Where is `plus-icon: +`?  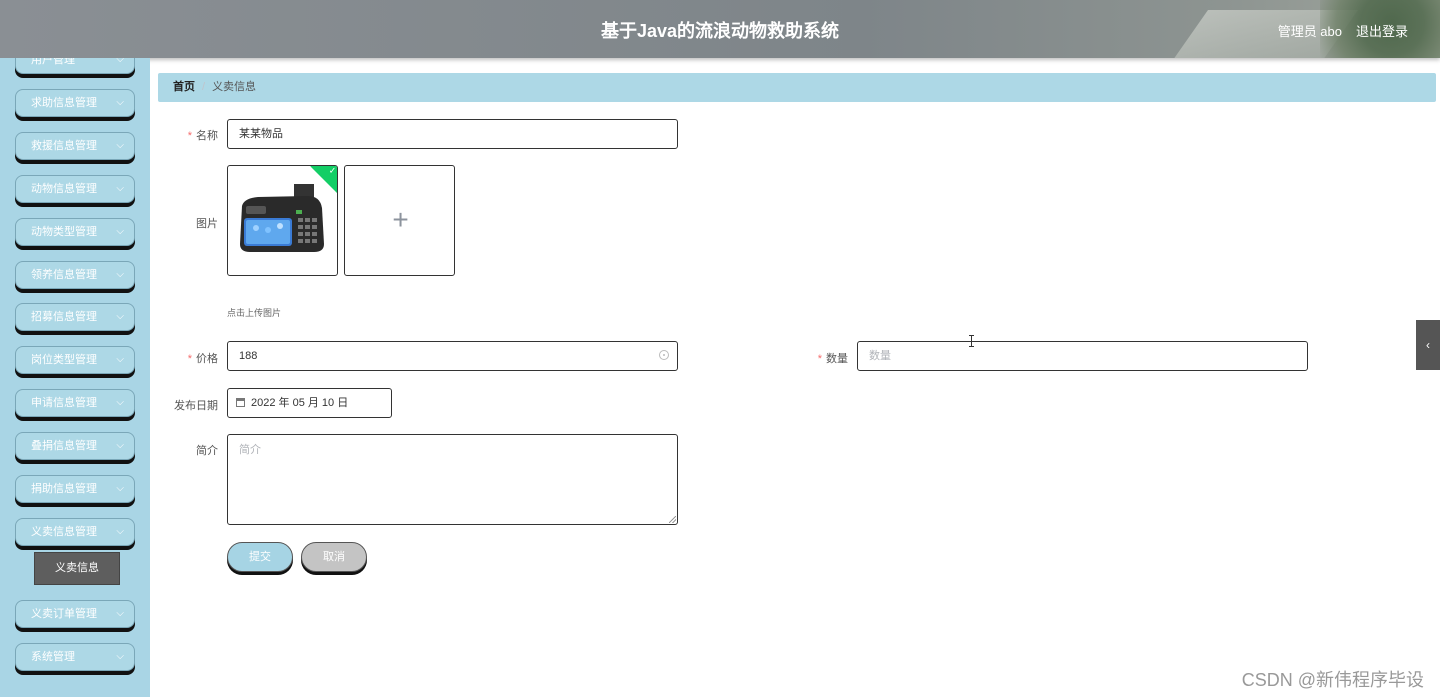 plus-icon: + is located at coordinates (400, 219).